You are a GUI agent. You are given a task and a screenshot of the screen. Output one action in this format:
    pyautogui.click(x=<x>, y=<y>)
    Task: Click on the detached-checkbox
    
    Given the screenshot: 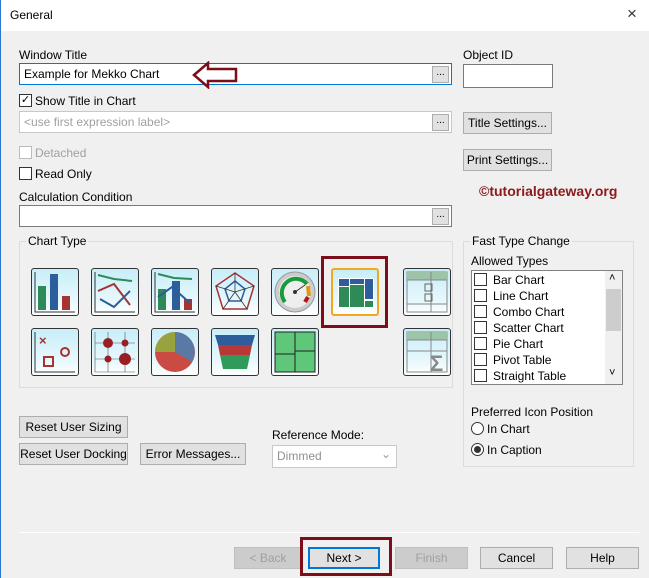 What is the action you would take?
    pyautogui.click(x=25, y=152)
    